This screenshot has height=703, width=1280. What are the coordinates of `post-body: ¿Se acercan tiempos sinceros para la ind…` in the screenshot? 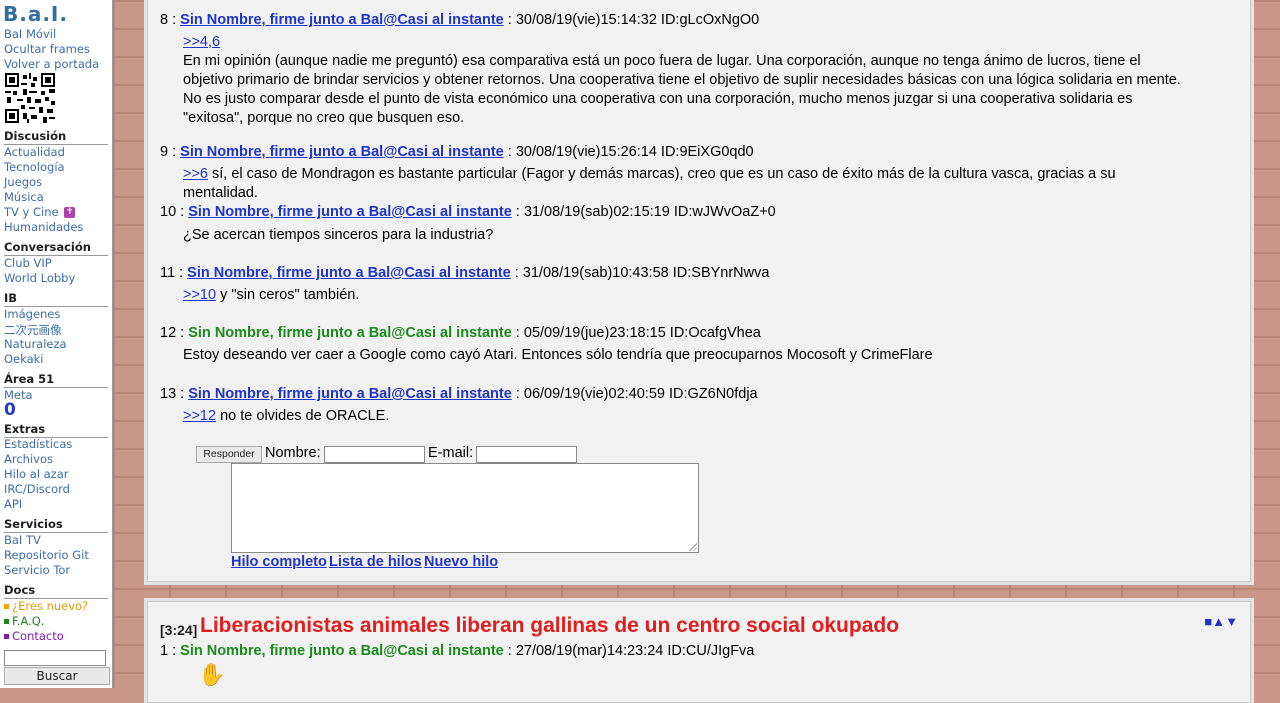 It's located at (688, 235).